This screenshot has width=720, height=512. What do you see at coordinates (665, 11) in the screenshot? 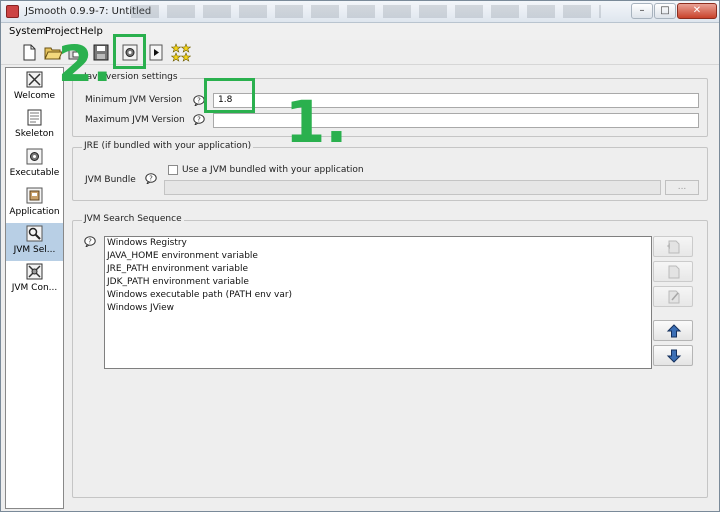
I see `maximize-button: □` at bounding box center [665, 11].